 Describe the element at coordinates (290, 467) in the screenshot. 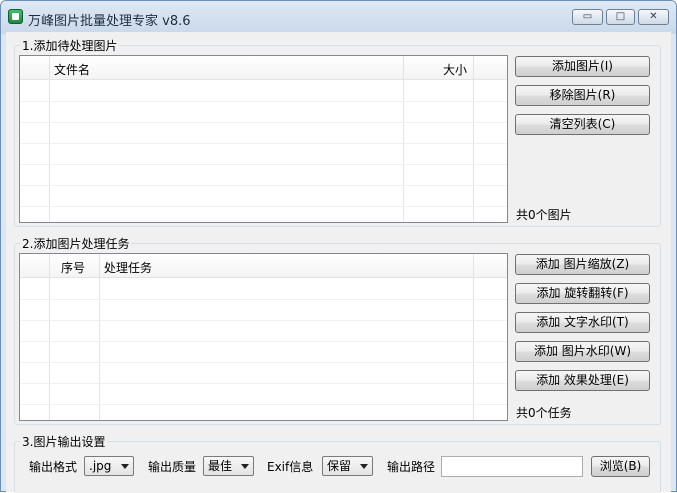

I see `exif-label: Exif信息` at that location.